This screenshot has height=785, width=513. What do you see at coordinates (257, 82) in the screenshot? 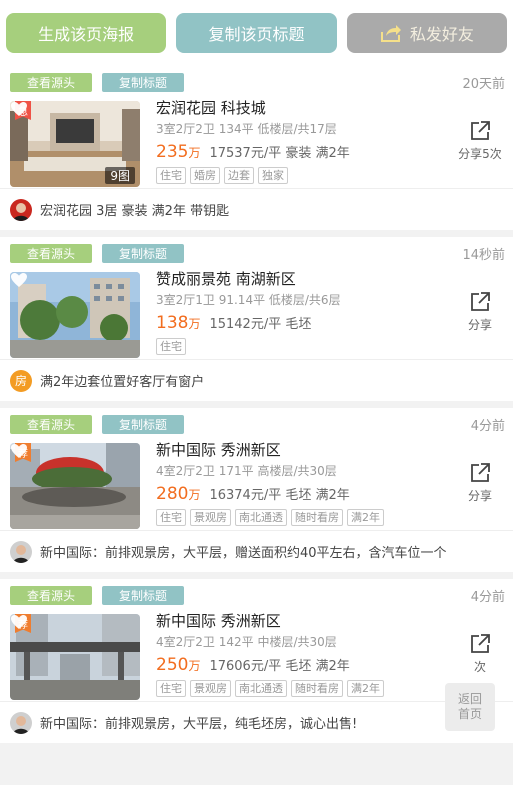
I see `listing-card-header: 查看源头 复制标题 20天前` at bounding box center [257, 82].